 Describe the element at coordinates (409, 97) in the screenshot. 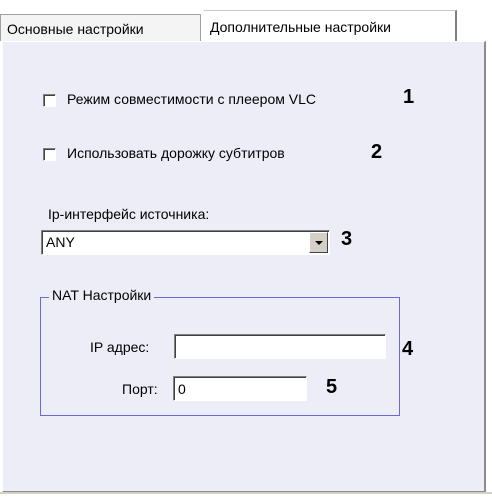

I see `marker-1: 1` at that location.